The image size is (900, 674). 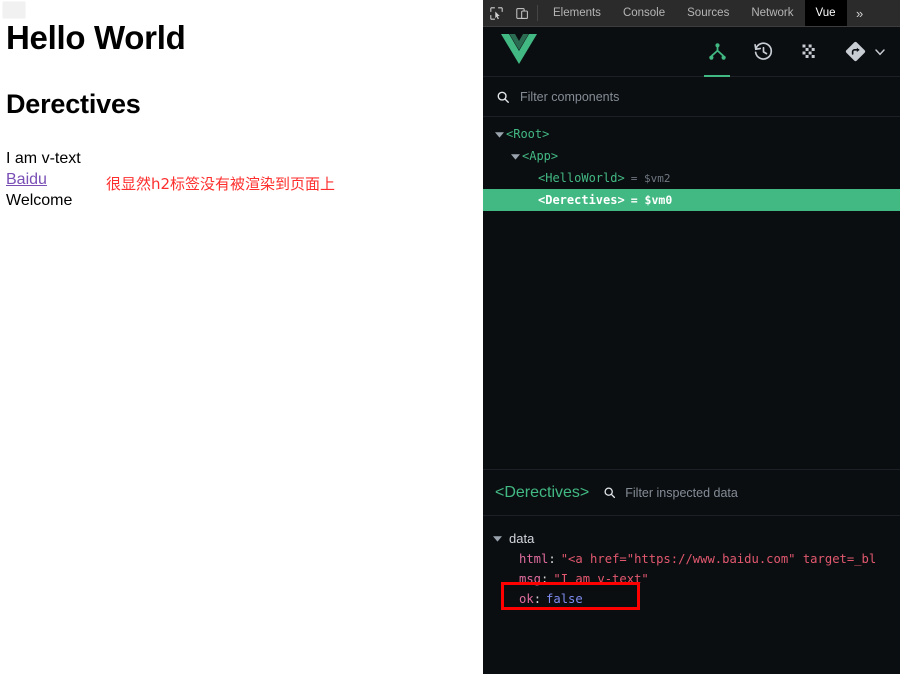 I want to click on tree-row-root: <Root>, so click(x=691, y=134).